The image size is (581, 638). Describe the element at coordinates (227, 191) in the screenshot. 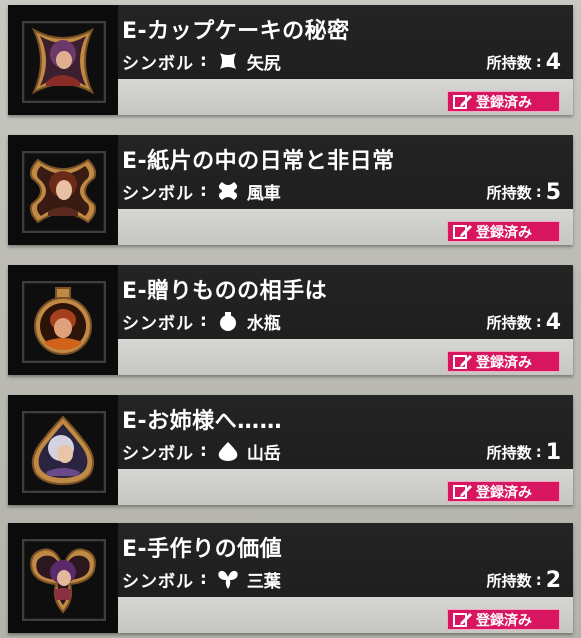

I see `cross-symbol-icon` at that location.